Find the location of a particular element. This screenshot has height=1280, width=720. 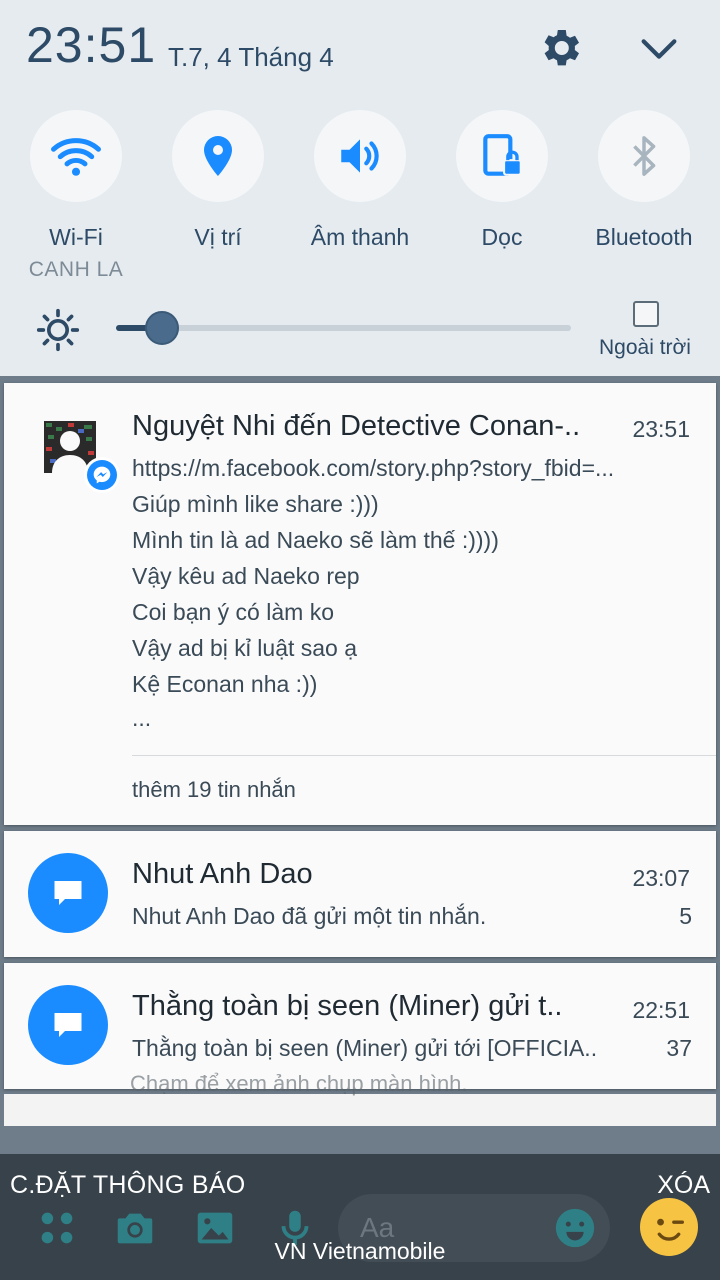

notification-time: 22:51 is located at coordinates (661, 1010).